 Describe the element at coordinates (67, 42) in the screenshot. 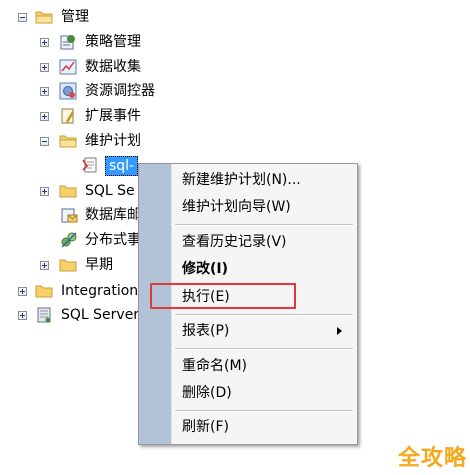

I see `policy-icon` at that location.